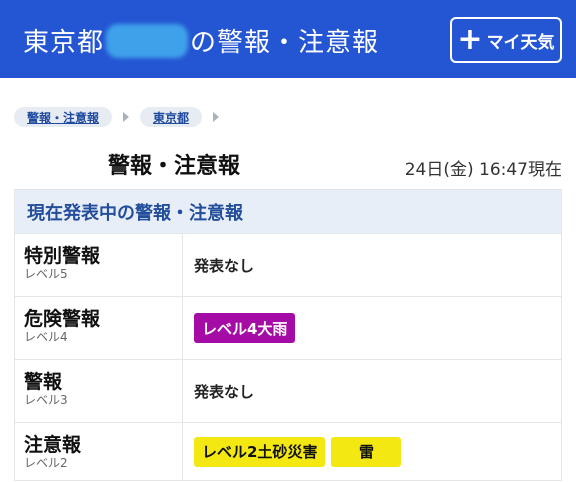 This screenshot has height=482, width=576. Describe the element at coordinates (285, 43) in the screenshot. I see `header-title-suffix: の警報・注意報` at that location.